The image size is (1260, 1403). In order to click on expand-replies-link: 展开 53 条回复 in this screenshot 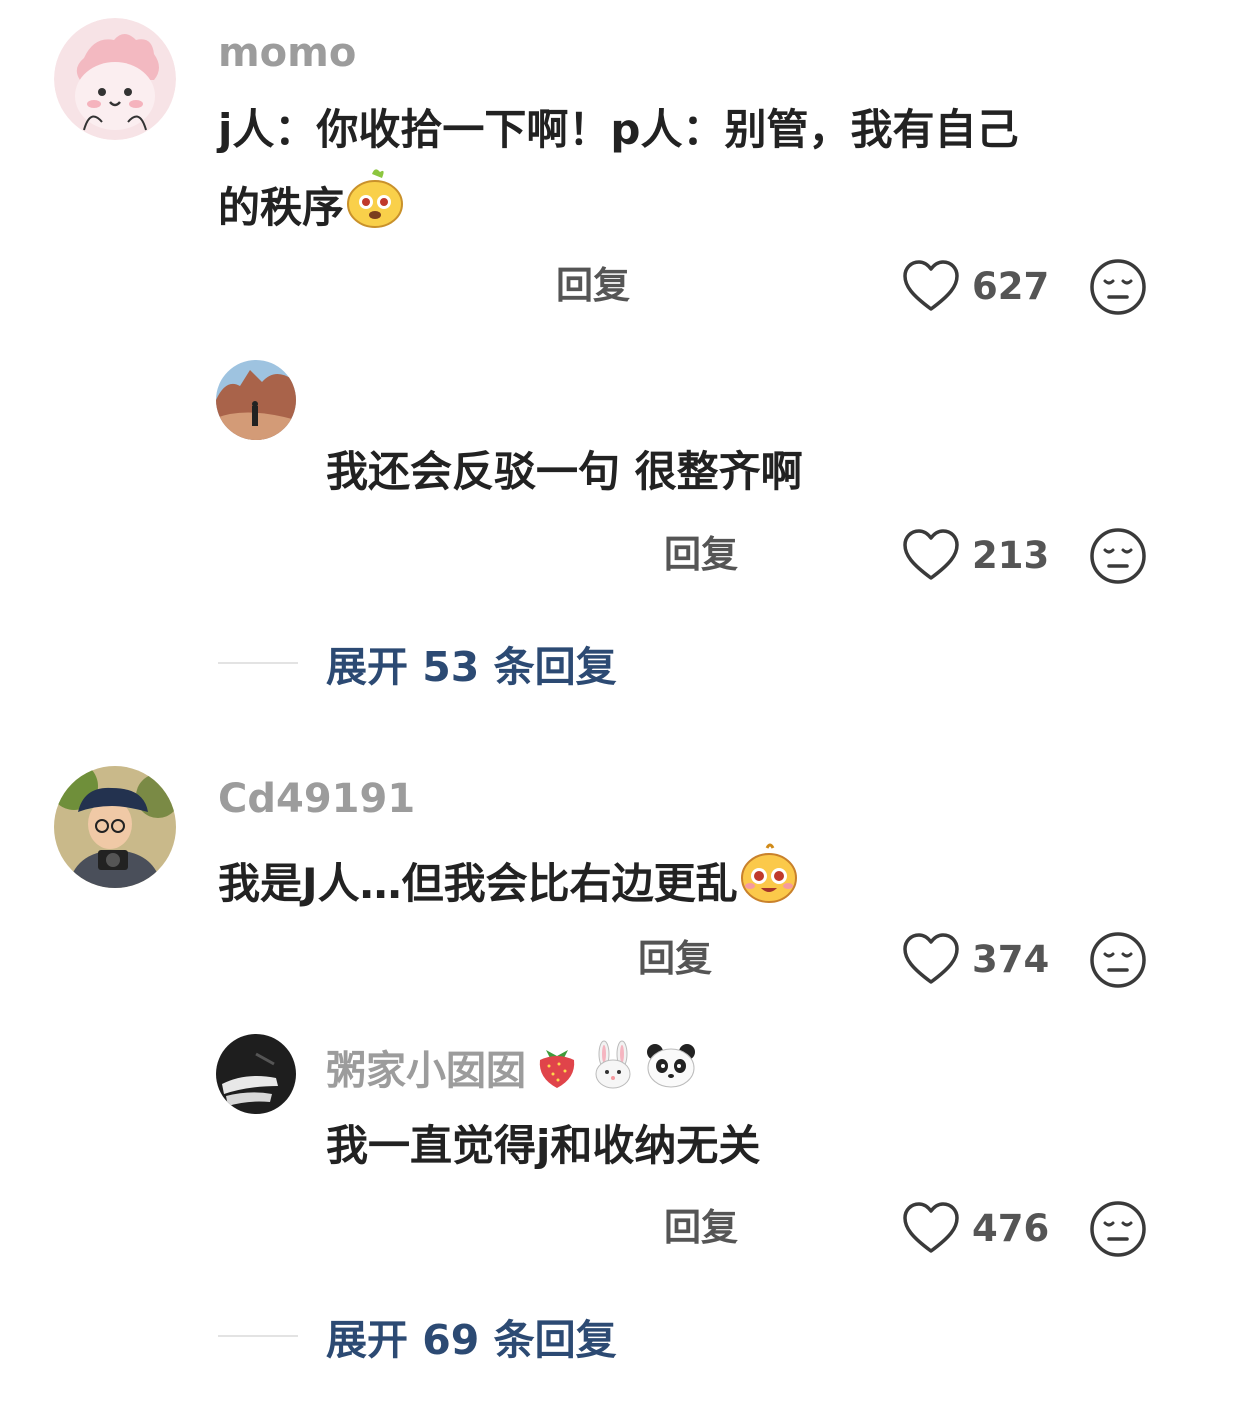, I will do `click(471, 663)`.